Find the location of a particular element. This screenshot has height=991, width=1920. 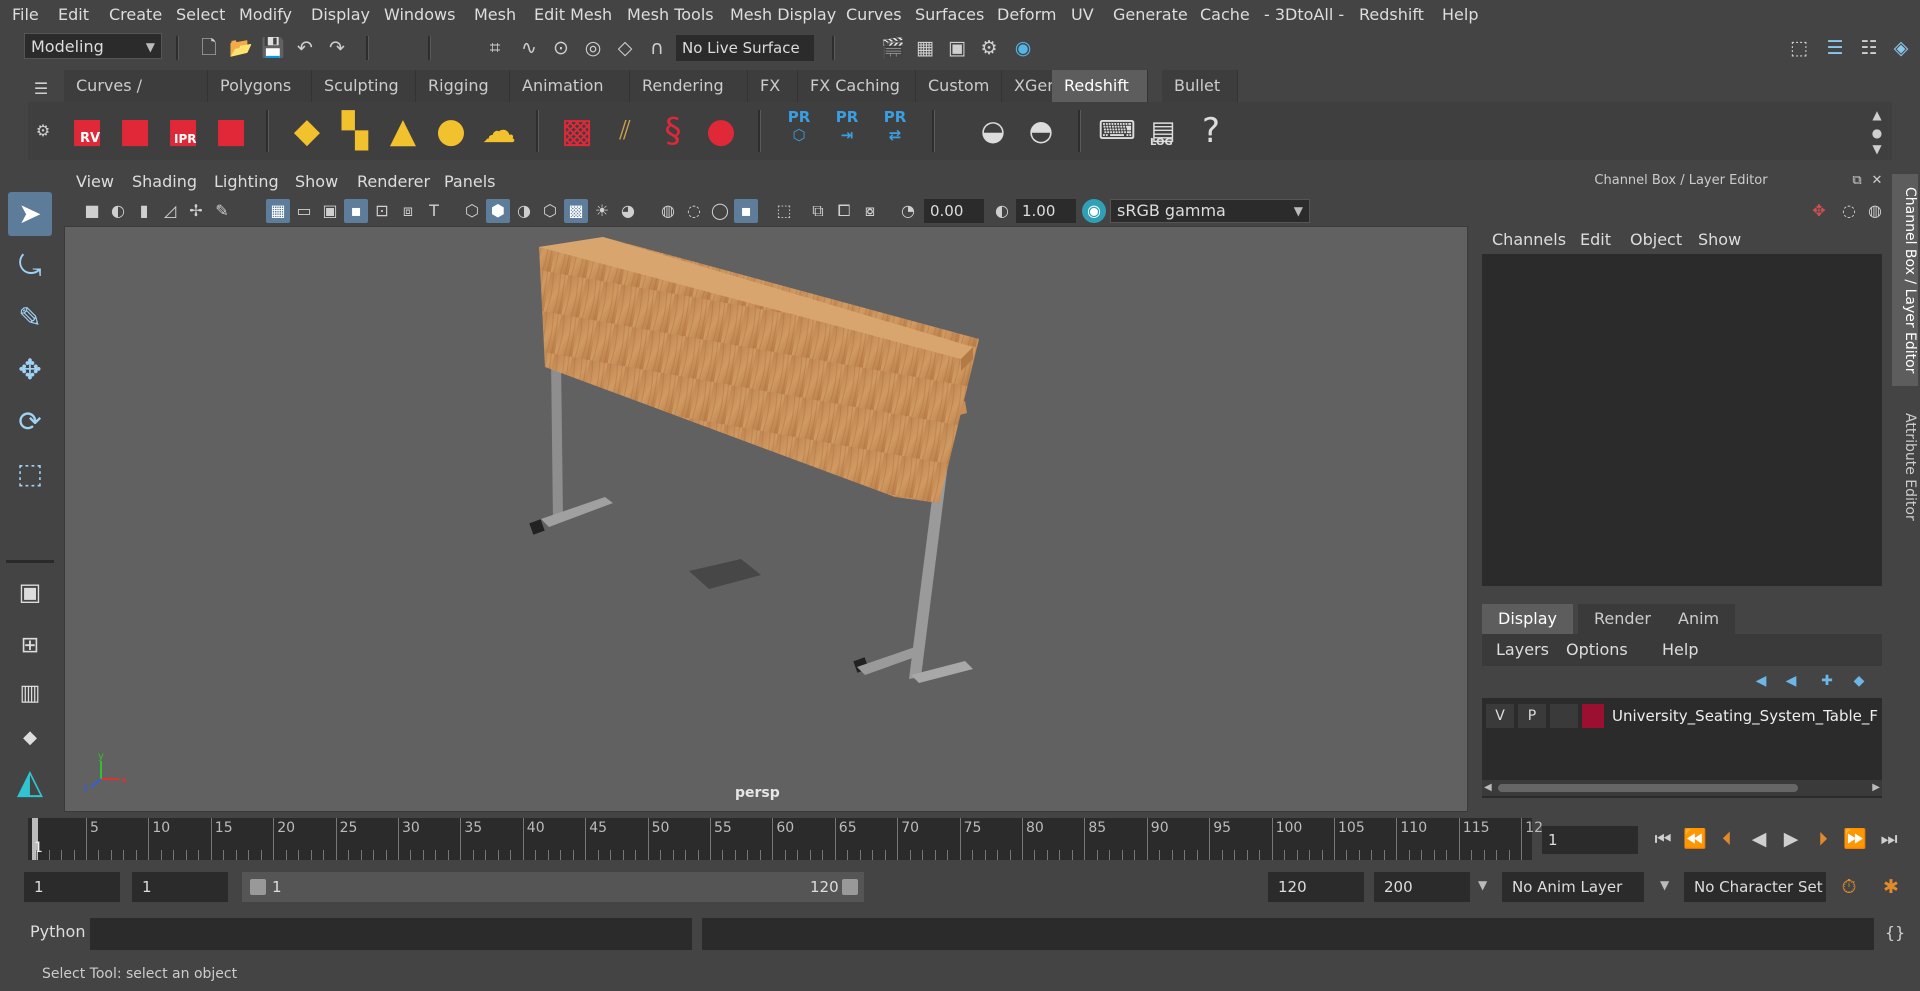

close-icon: ✕ is located at coordinates (1877, 181).